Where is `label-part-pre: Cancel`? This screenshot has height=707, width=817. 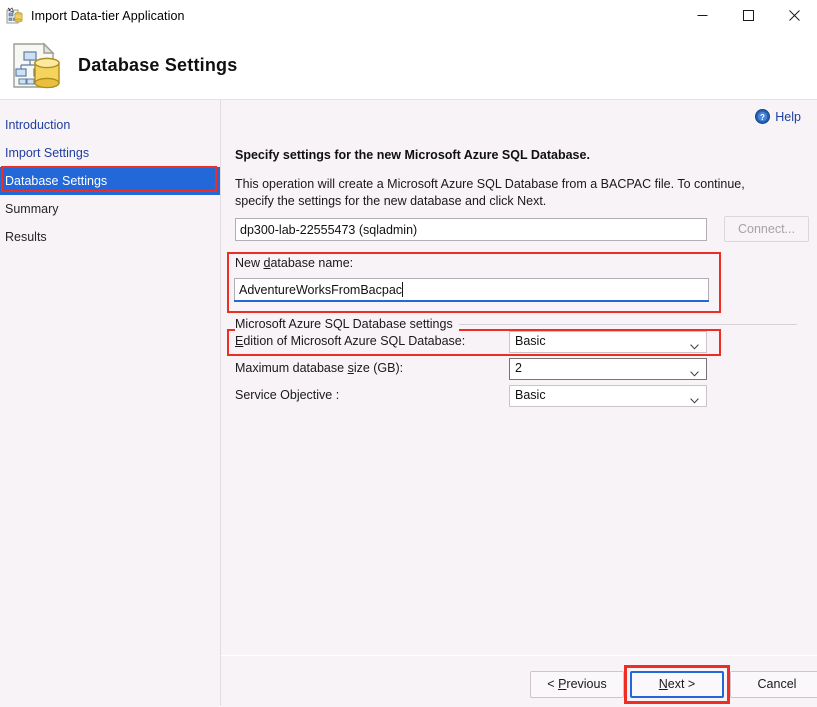
label-part-pre: Cancel is located at coordinates (777, 684).